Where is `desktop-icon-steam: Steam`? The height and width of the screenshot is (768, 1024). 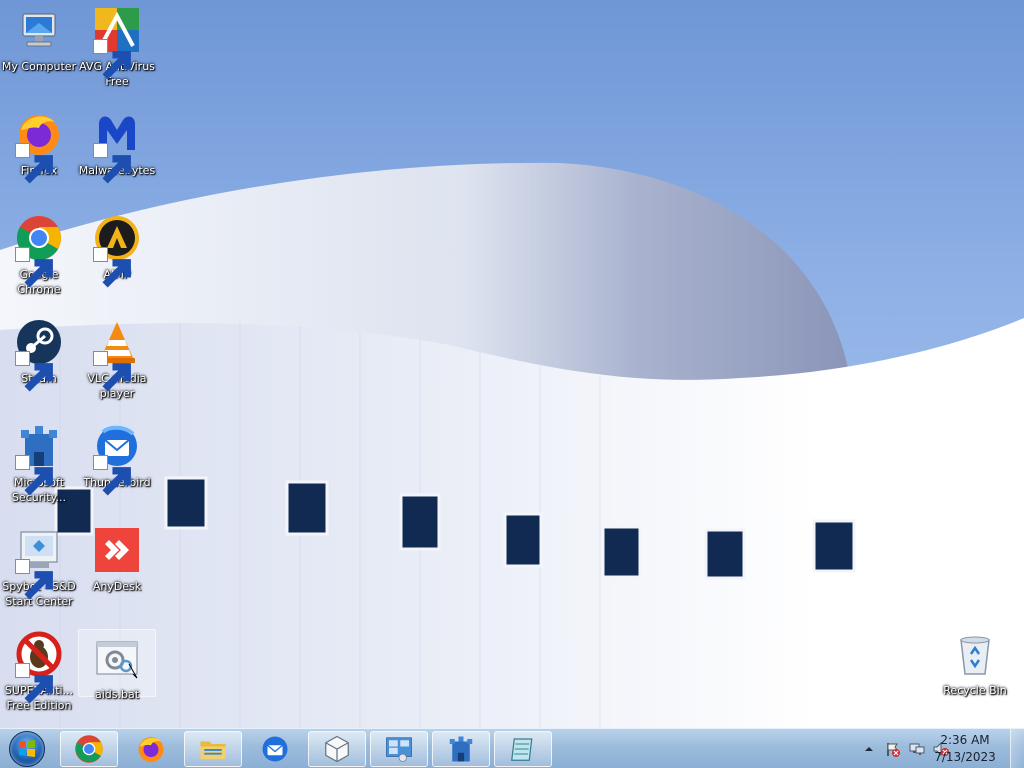 desktop-icon-steam: Steam is located at coordinates (39, 362).